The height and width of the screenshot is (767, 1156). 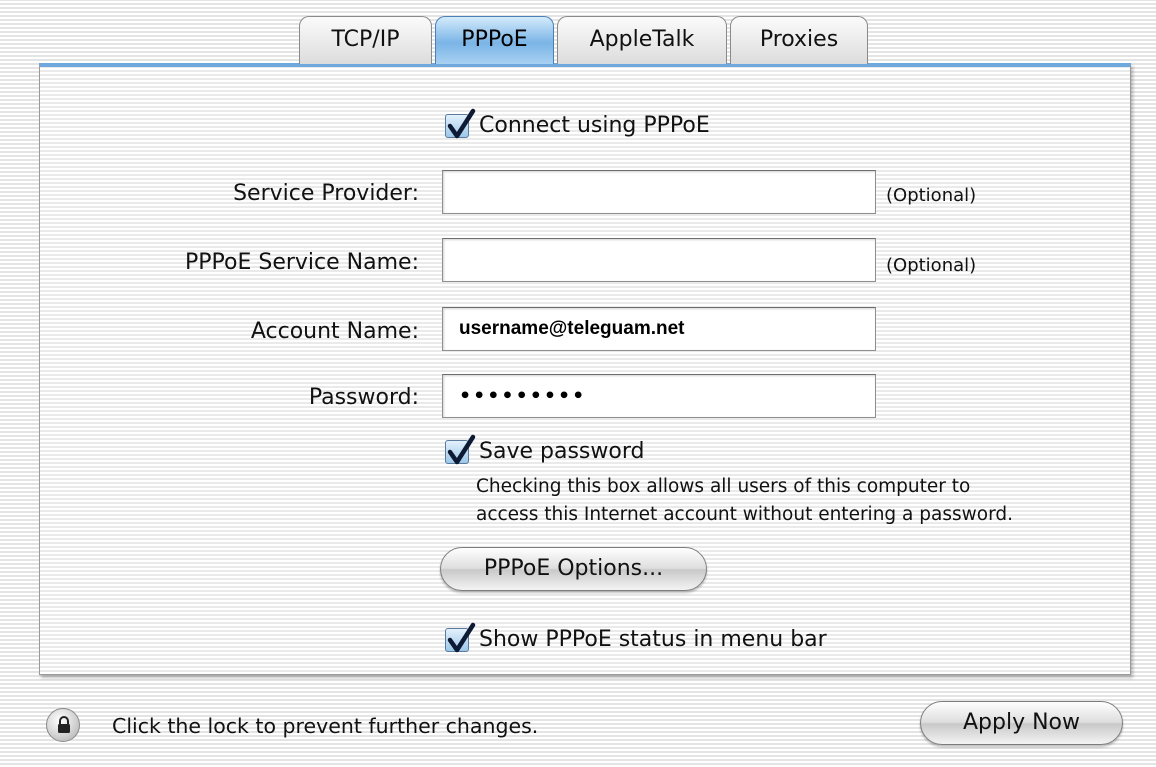 I want to click on tab-tcpip: TCP/IP, so click(x=365, y=40).